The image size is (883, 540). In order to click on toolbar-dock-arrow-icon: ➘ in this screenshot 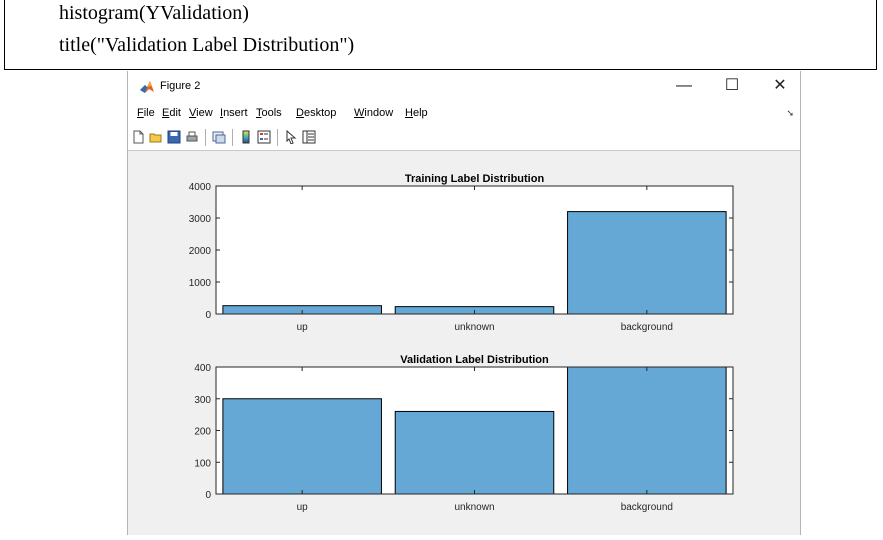, I will do `click(790, 113)`.